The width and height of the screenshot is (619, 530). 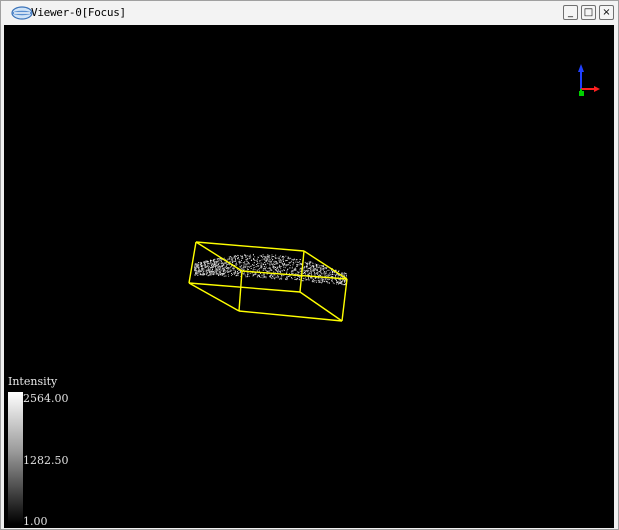 What do you see at coordinates (15, 458) in the screenshot?
I see `intensity-color-bar` at bounding box center [15, 458].